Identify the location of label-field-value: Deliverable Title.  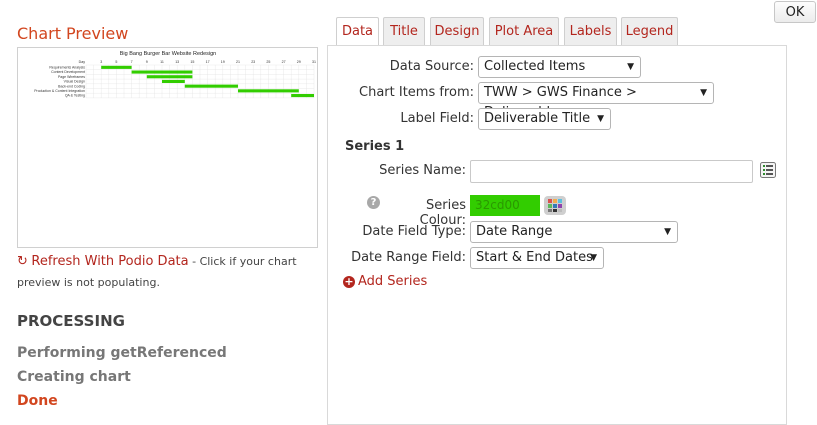
(537, 118).